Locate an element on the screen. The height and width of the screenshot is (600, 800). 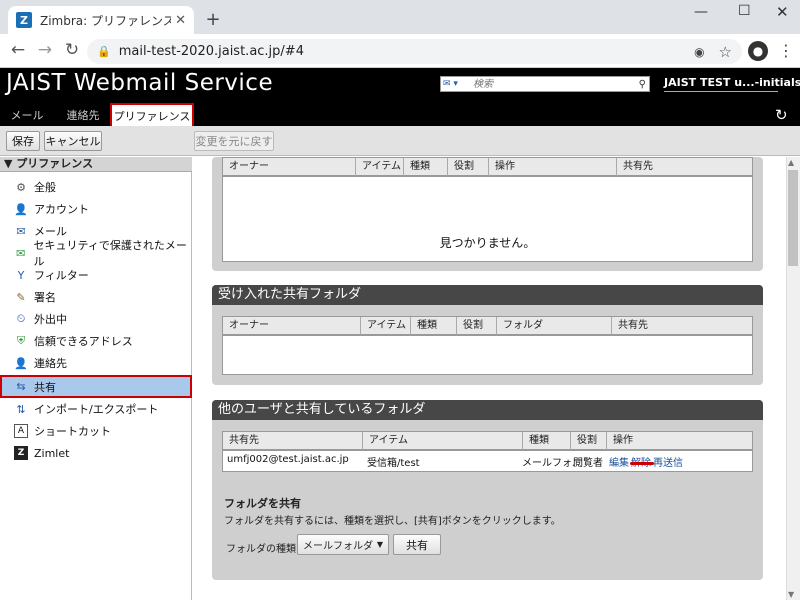
browser-menu-icon: ⋮ is located at coordinates (786, 50).